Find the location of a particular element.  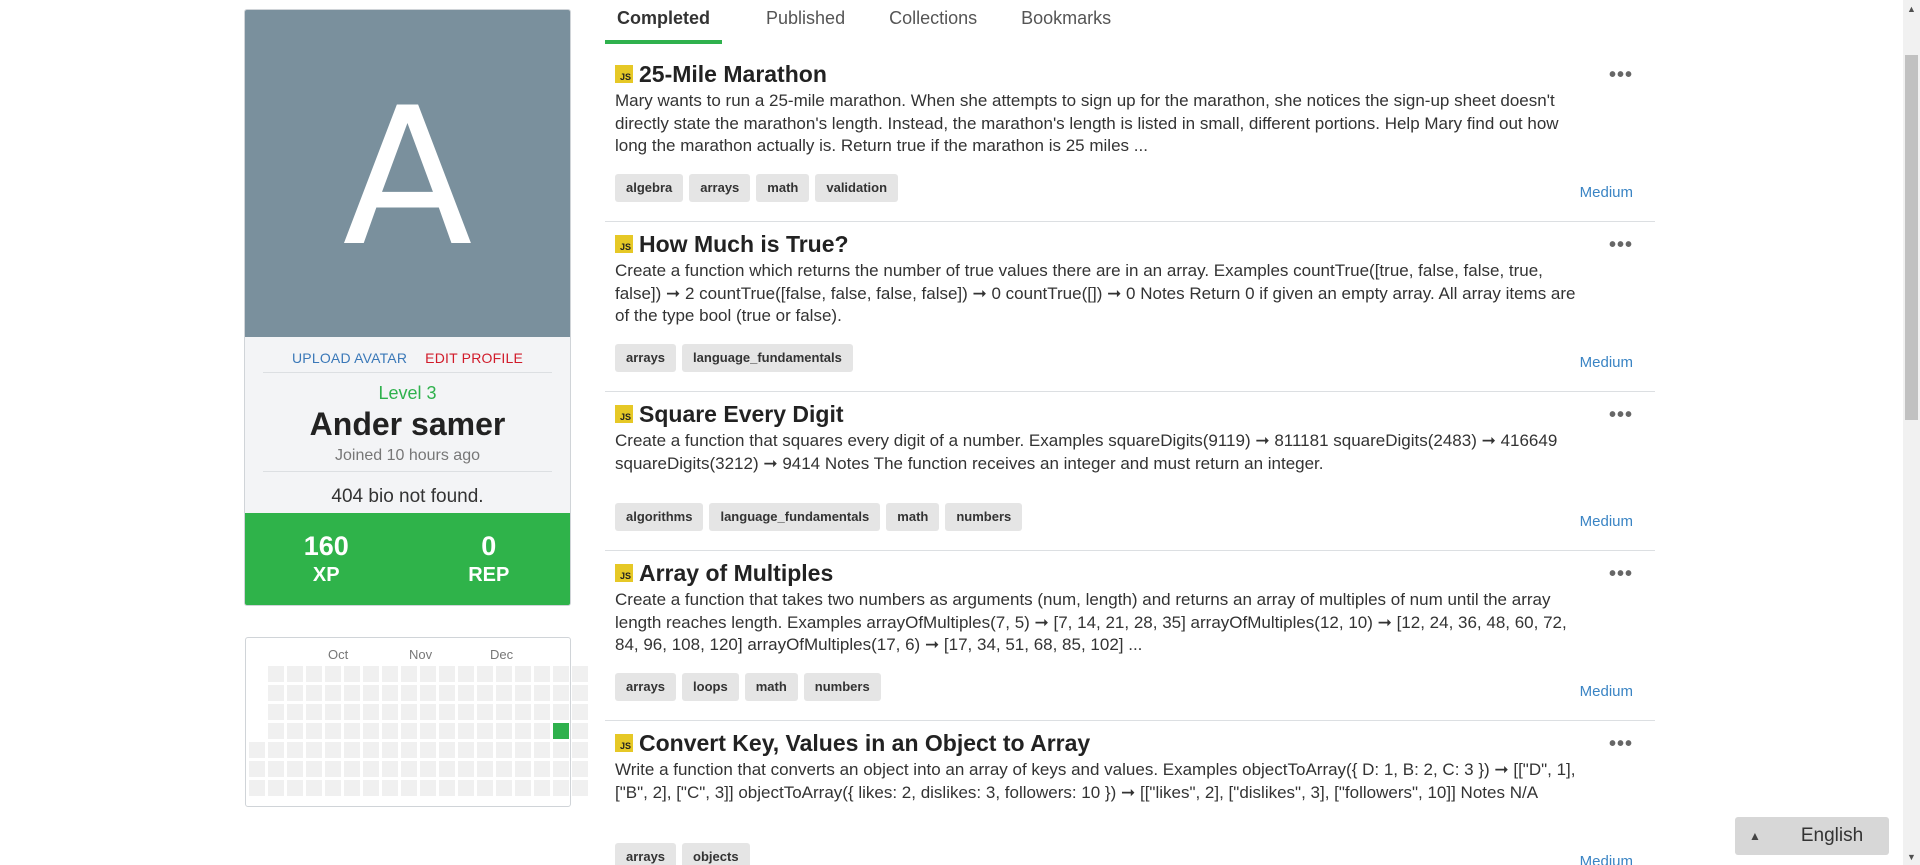

tab-published: Published is located at coordinates (805, 22).